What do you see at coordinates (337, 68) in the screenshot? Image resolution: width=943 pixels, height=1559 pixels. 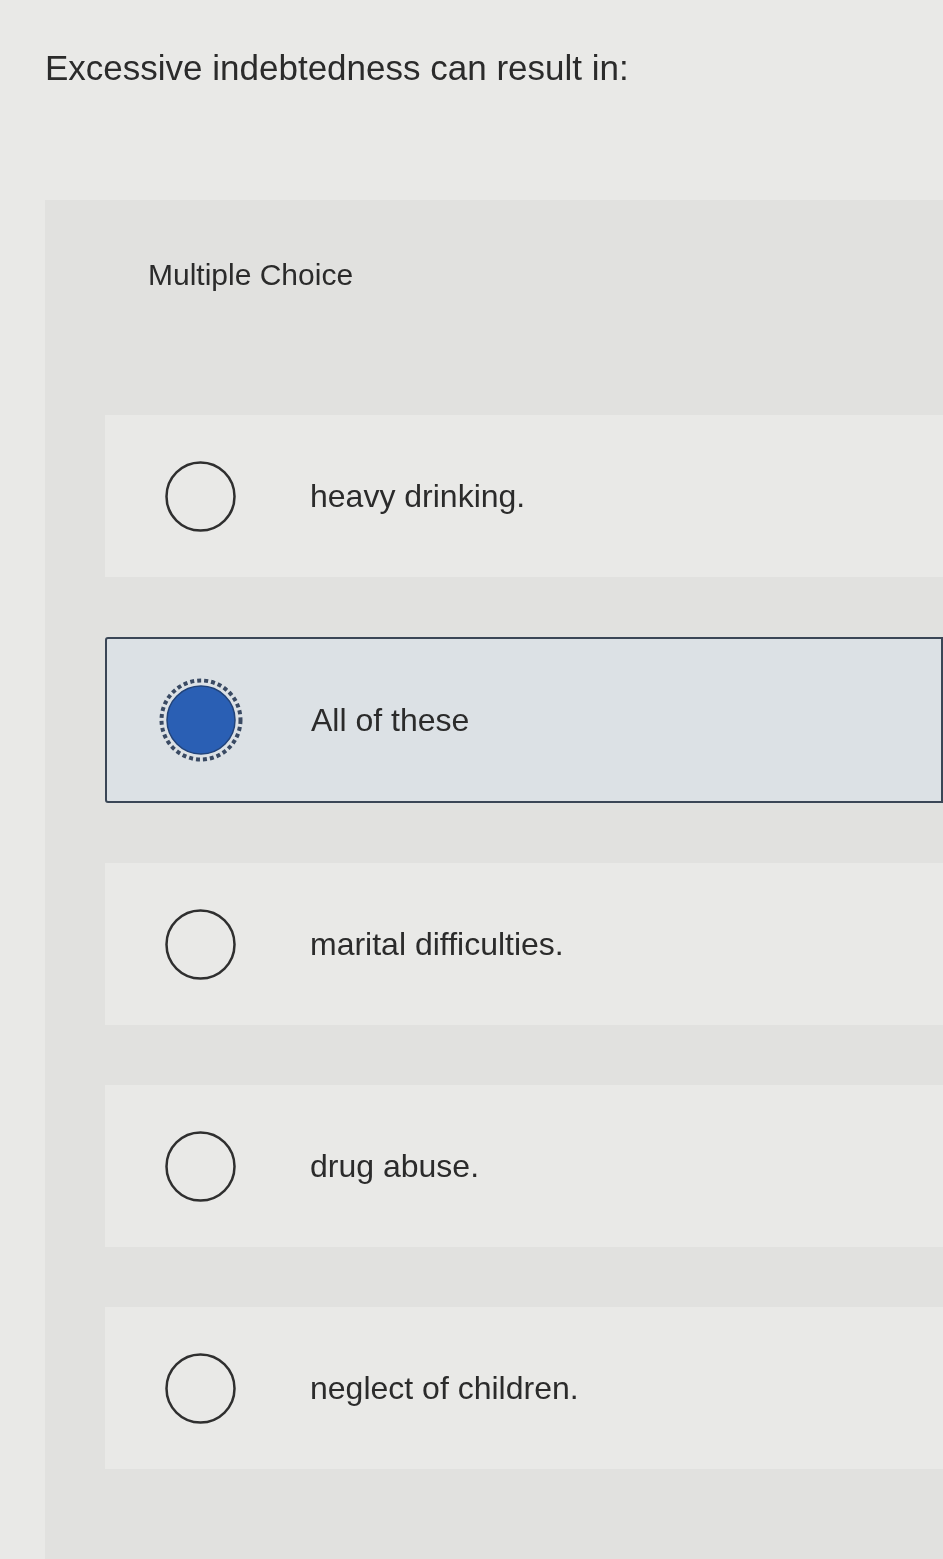 I see `question-text: Excessive indebtedness can result in:` at bounding box center [337, 68].